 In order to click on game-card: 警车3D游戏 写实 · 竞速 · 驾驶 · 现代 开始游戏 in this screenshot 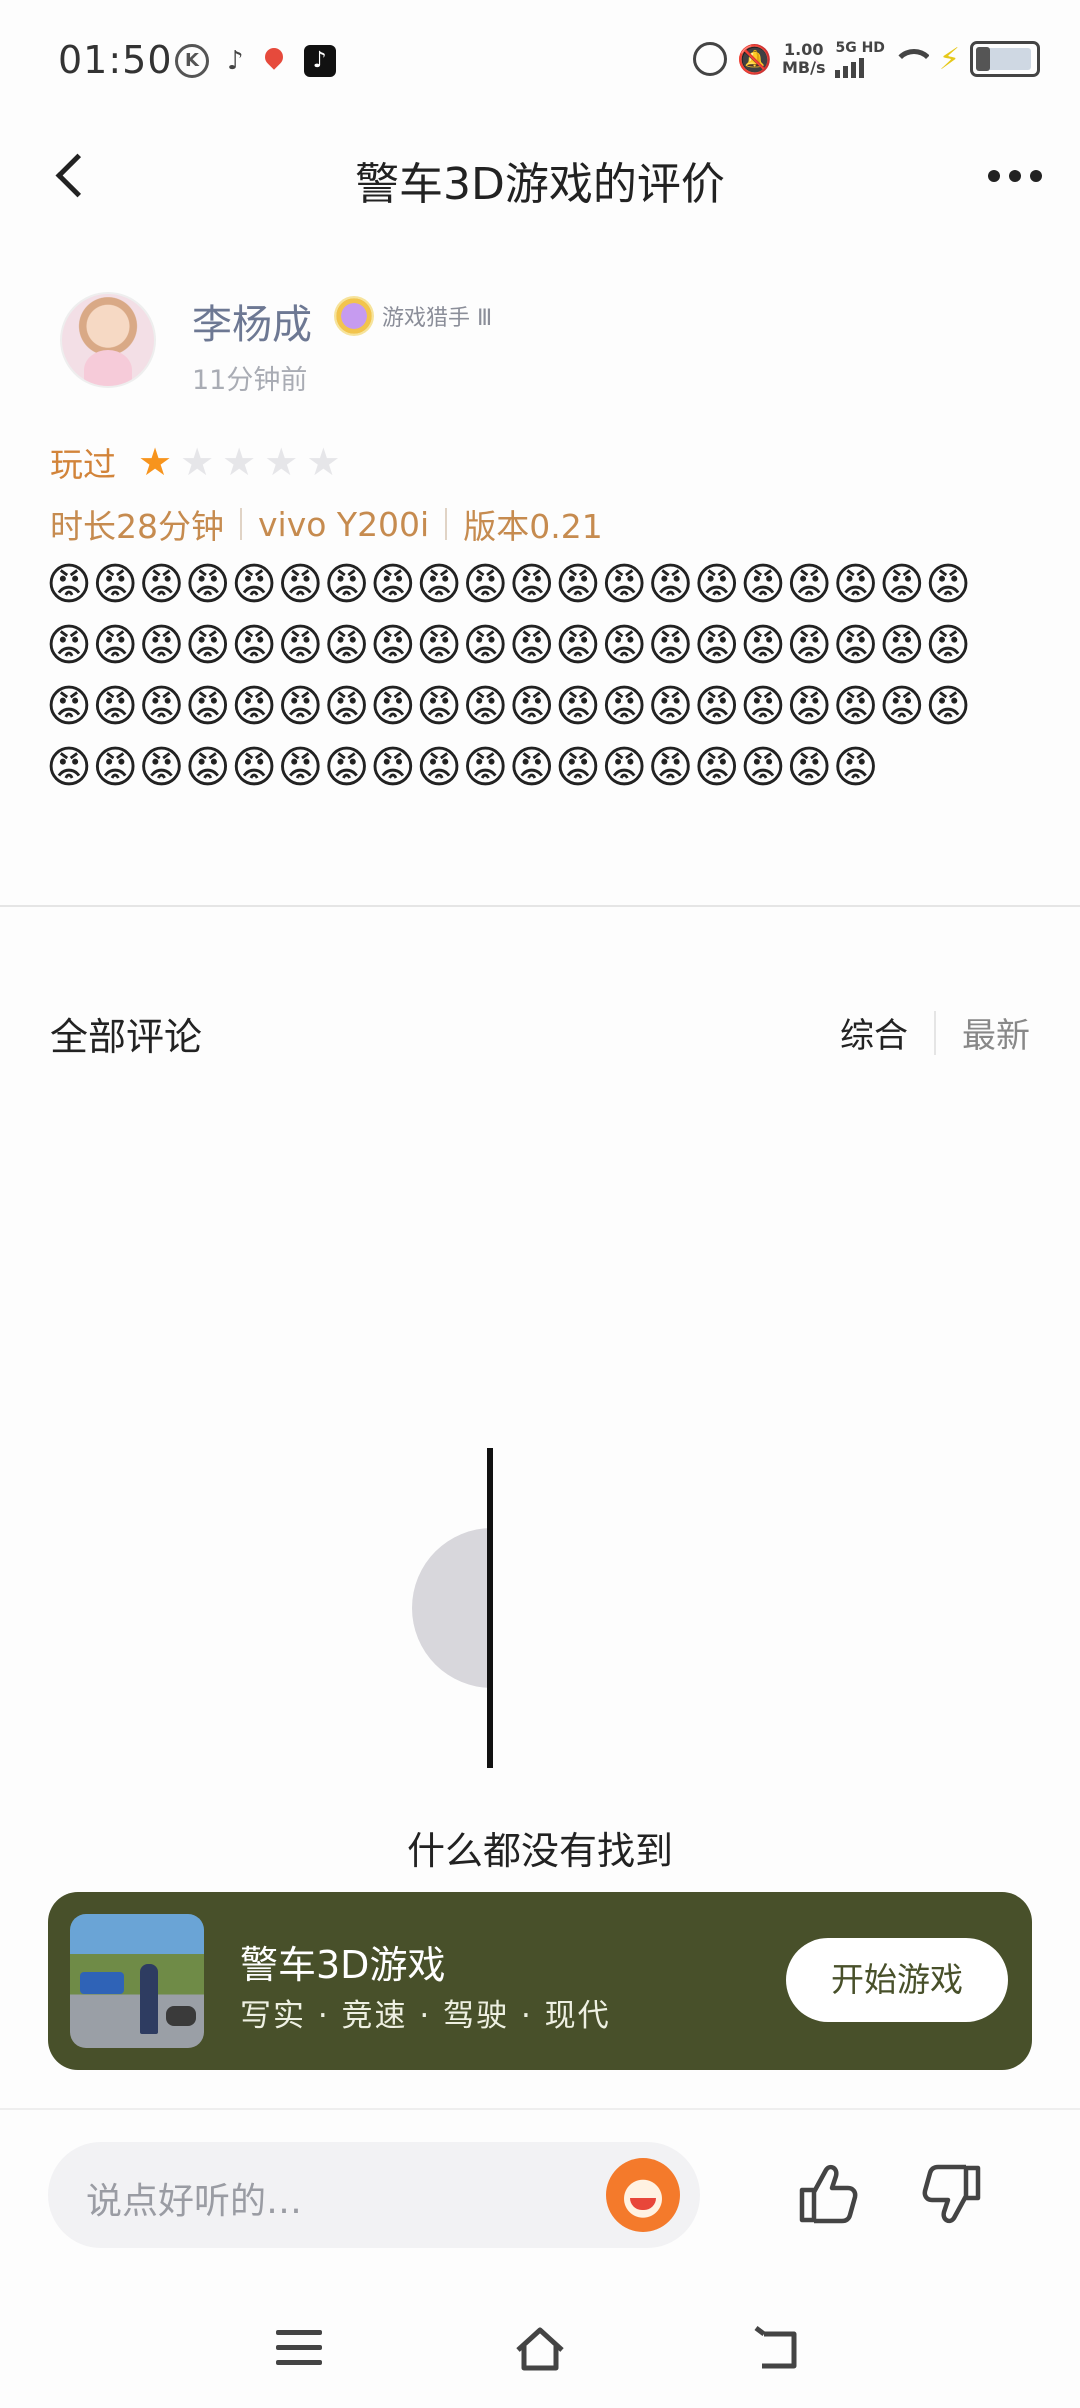, I will do `click(540, 1981)`.